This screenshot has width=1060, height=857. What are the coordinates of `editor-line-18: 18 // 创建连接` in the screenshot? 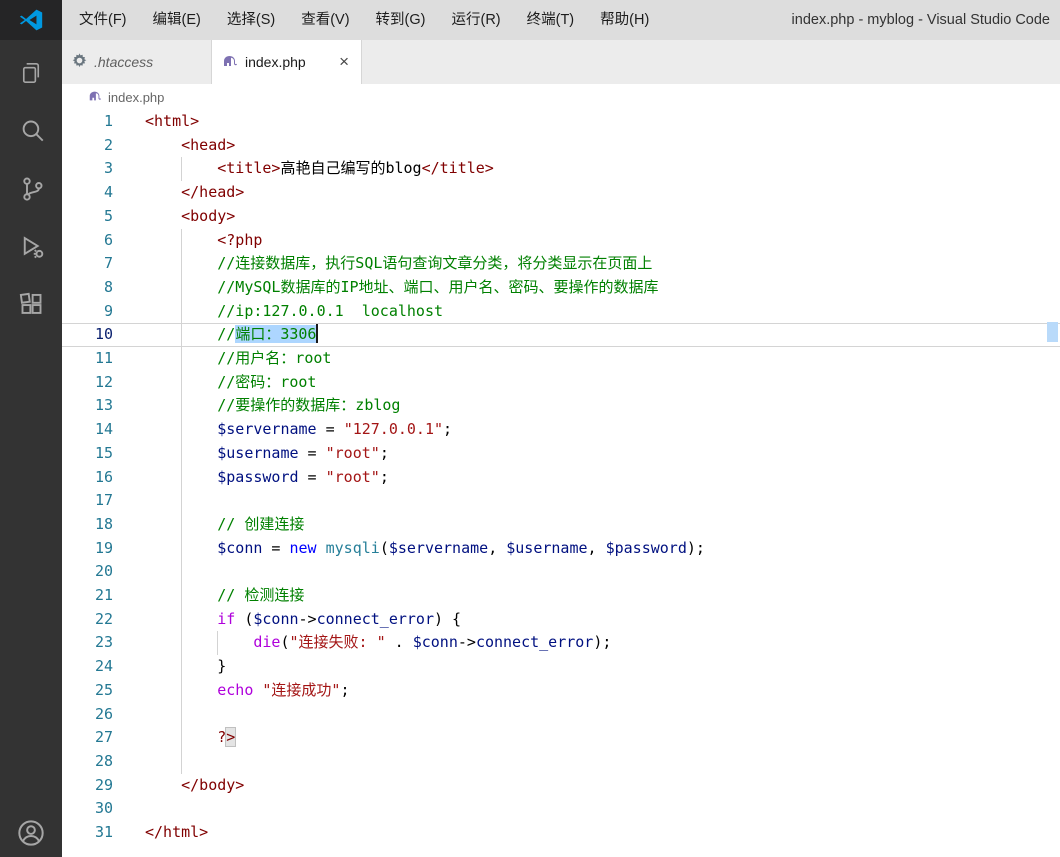 It's located at (561, 524).